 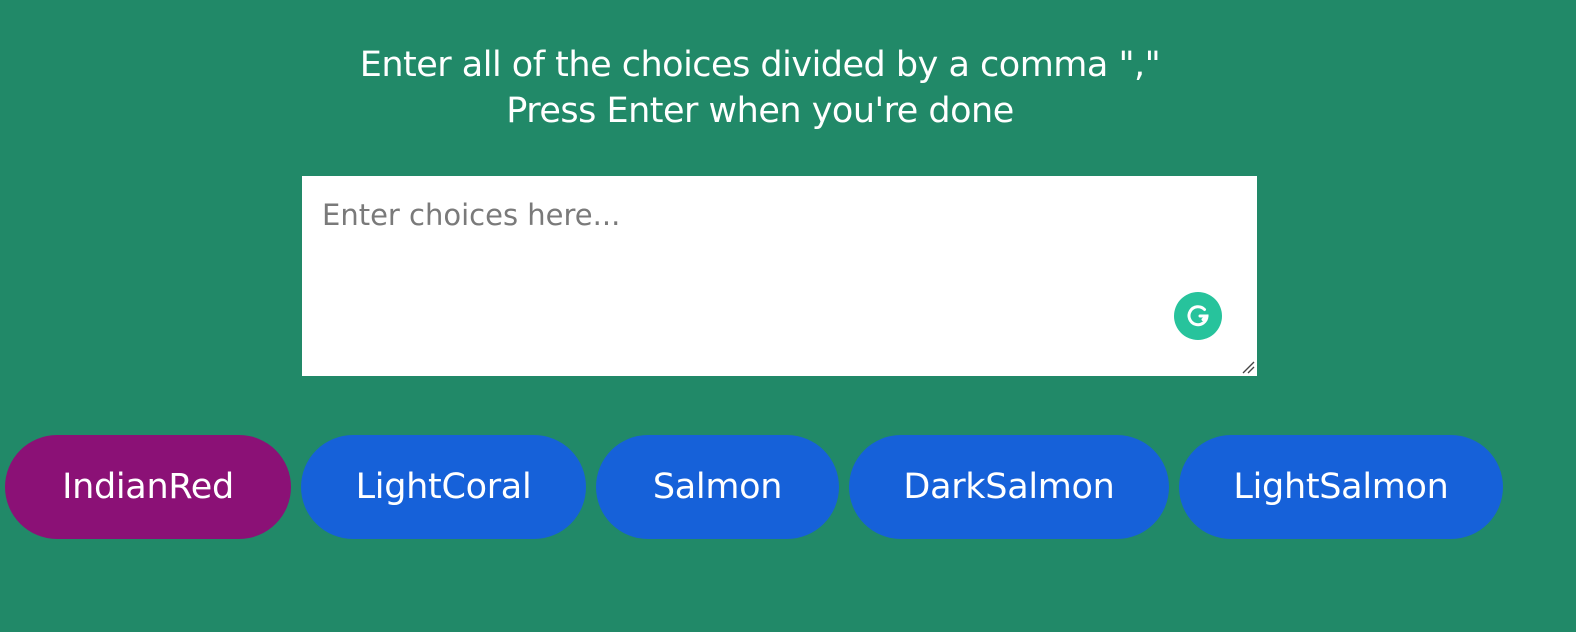 I want to click on resize-handle-icon, so click(x=1248, y=367).